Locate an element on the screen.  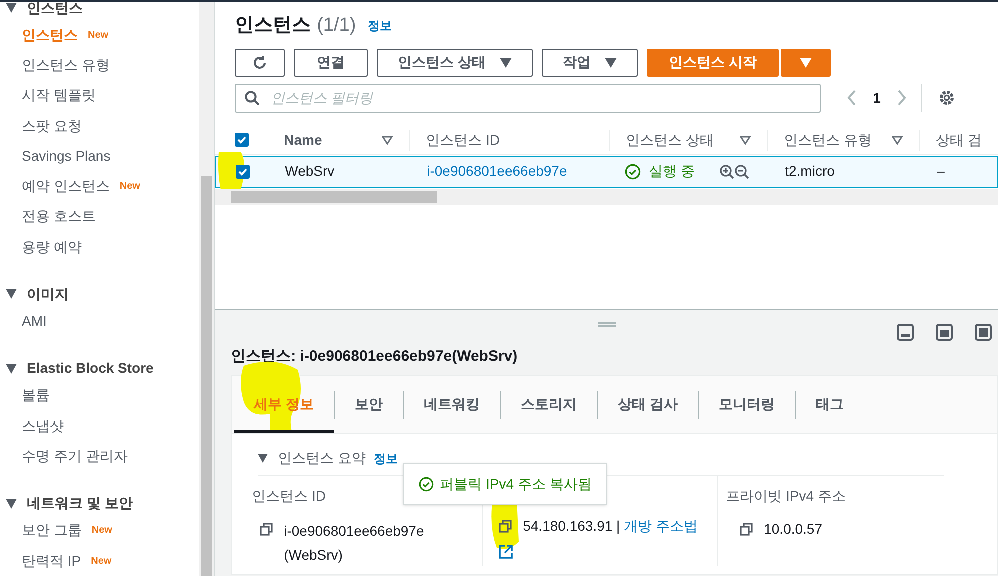
tab: 상태 검사 is located at coordinates (648, 404).